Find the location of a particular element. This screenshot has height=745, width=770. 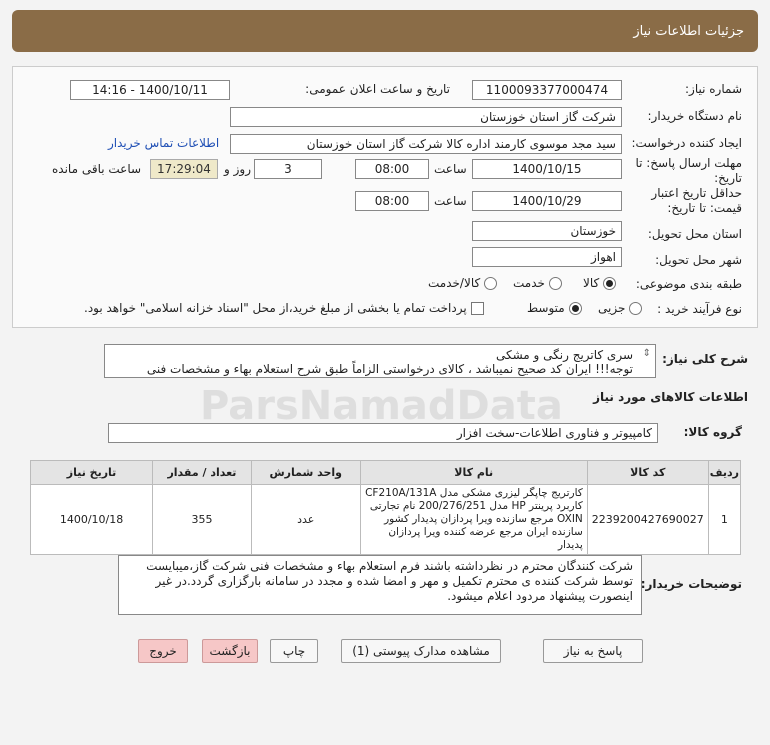

city-field: اهواز is located at coordinates (547, 257).